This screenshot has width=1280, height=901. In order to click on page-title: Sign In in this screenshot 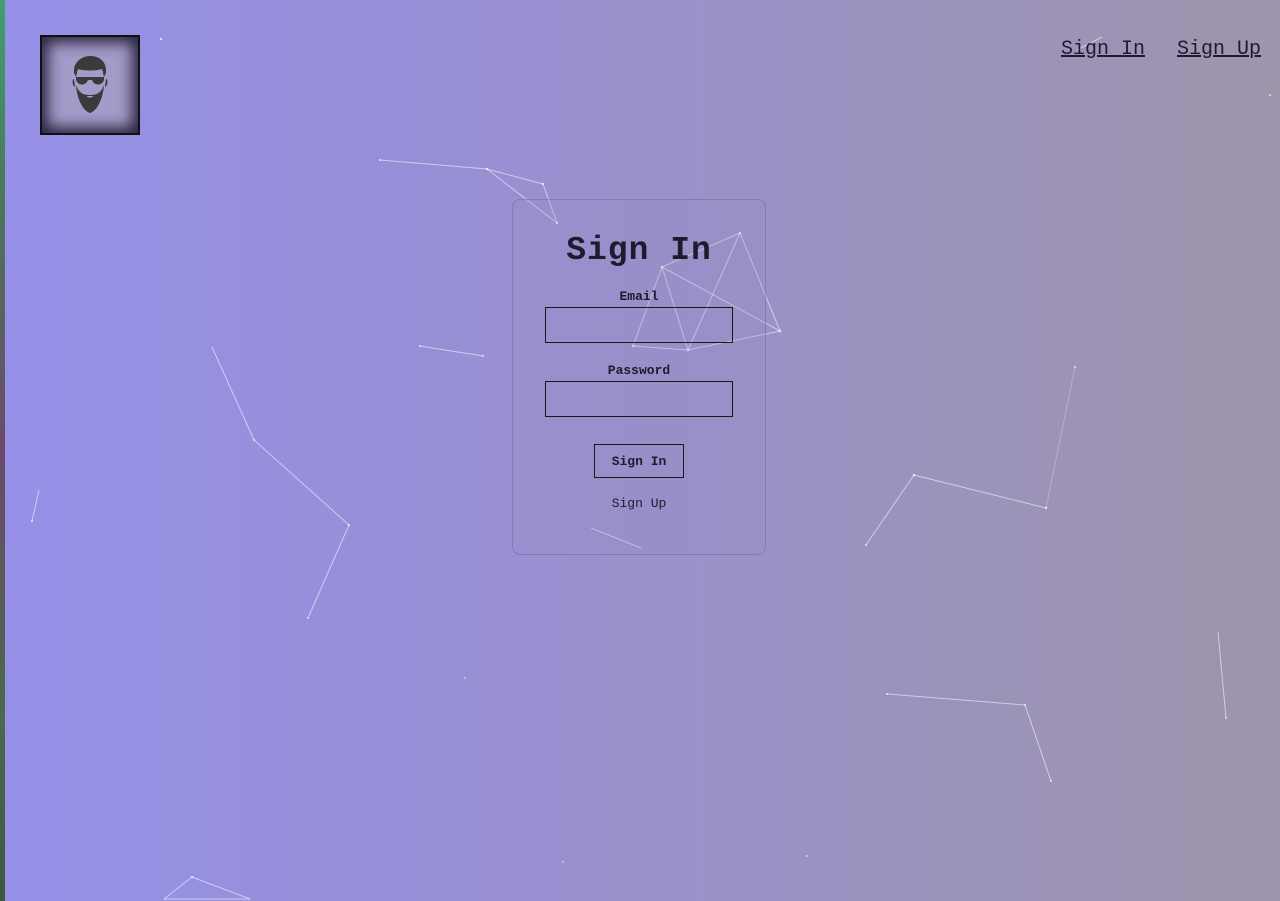, I will do `click(639, 250)`.